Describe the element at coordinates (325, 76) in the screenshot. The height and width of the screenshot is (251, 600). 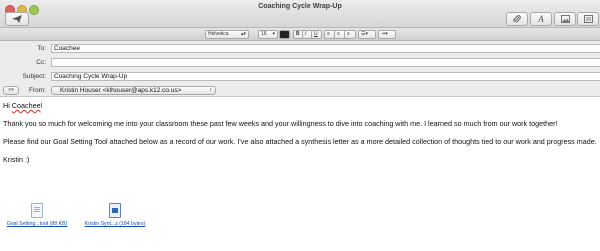
I see `subject-field: Coaching Cycle Wrap-Up` at that location.